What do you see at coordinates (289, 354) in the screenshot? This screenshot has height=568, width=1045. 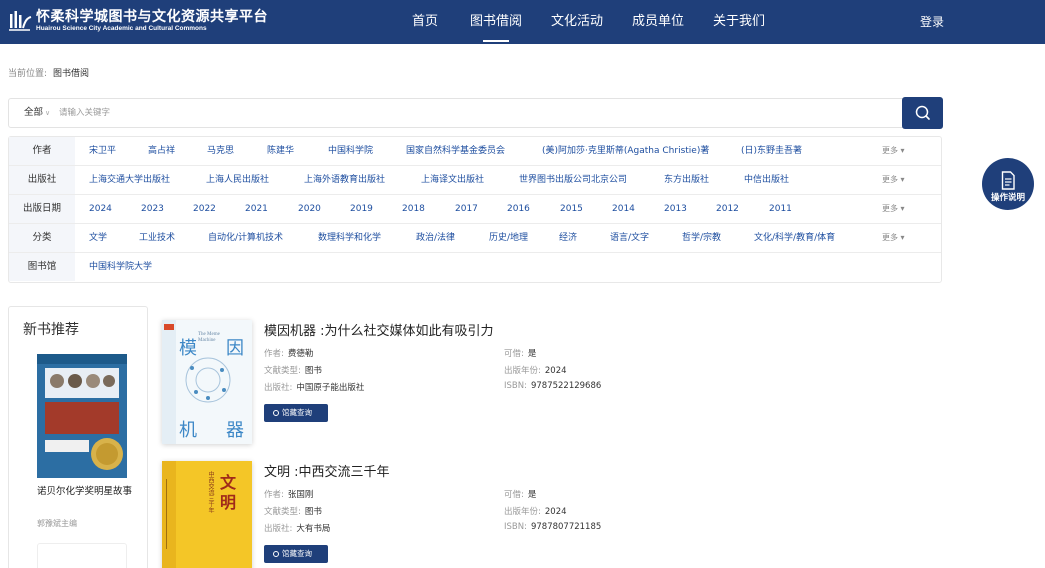 I see `book-author: 作者: 费德勒` at bounding box center [289, 354].